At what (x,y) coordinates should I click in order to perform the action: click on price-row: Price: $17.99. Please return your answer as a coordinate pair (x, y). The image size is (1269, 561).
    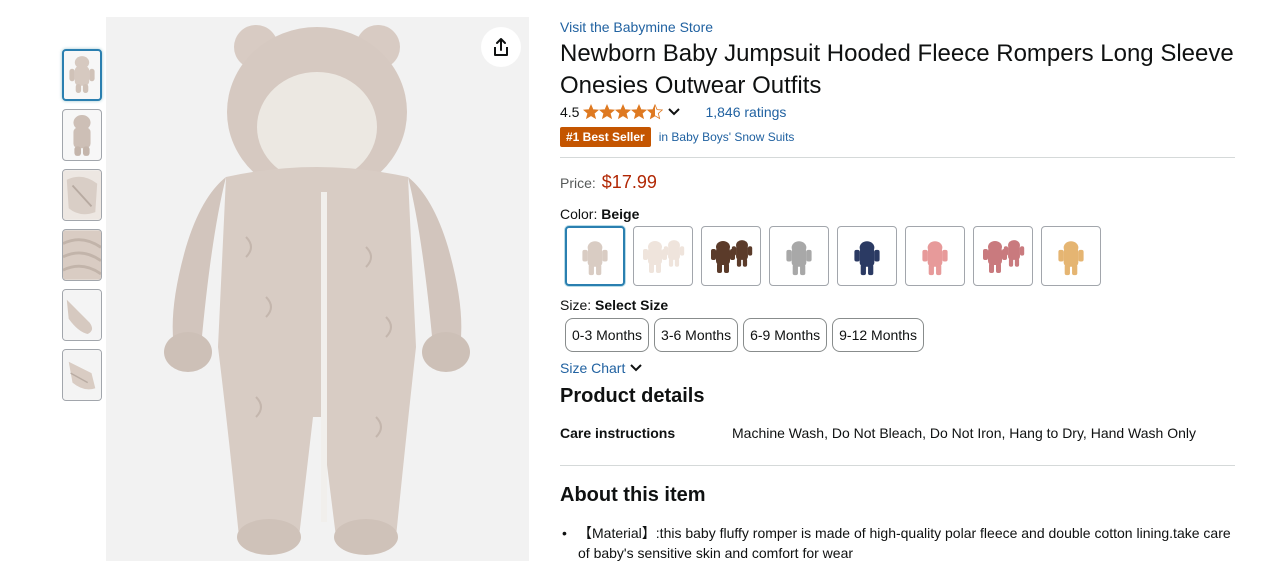
    Looking at the image, I should click on (608, 182).